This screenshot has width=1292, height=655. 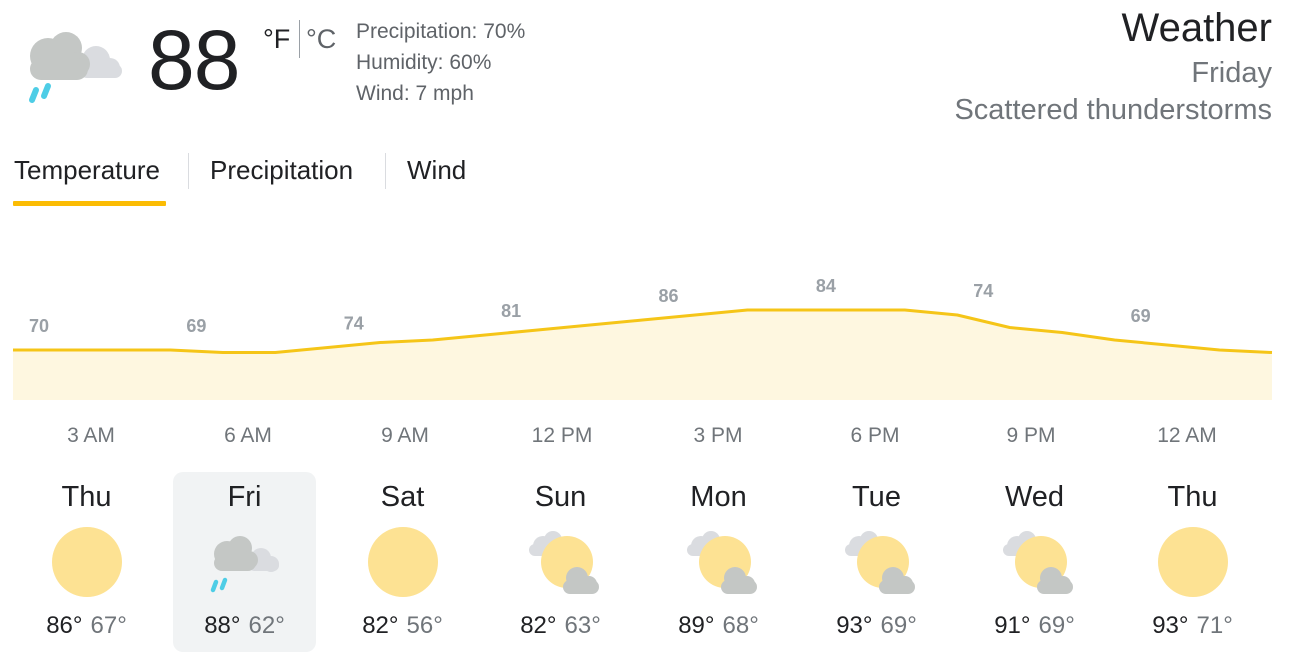 I want to click on unit-fahrenheit-toggle: °F, so click(x=276, y=39).